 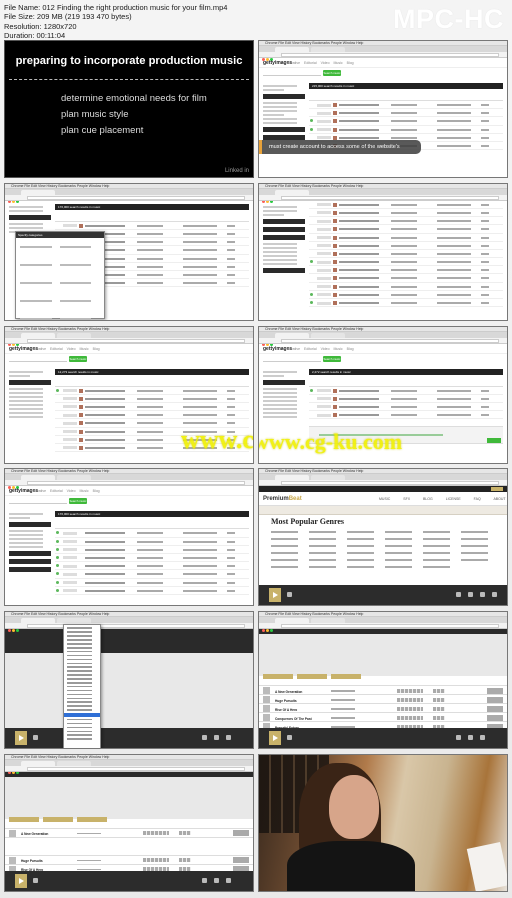 I want to click on filter-bar, so click(x=383, y=511).